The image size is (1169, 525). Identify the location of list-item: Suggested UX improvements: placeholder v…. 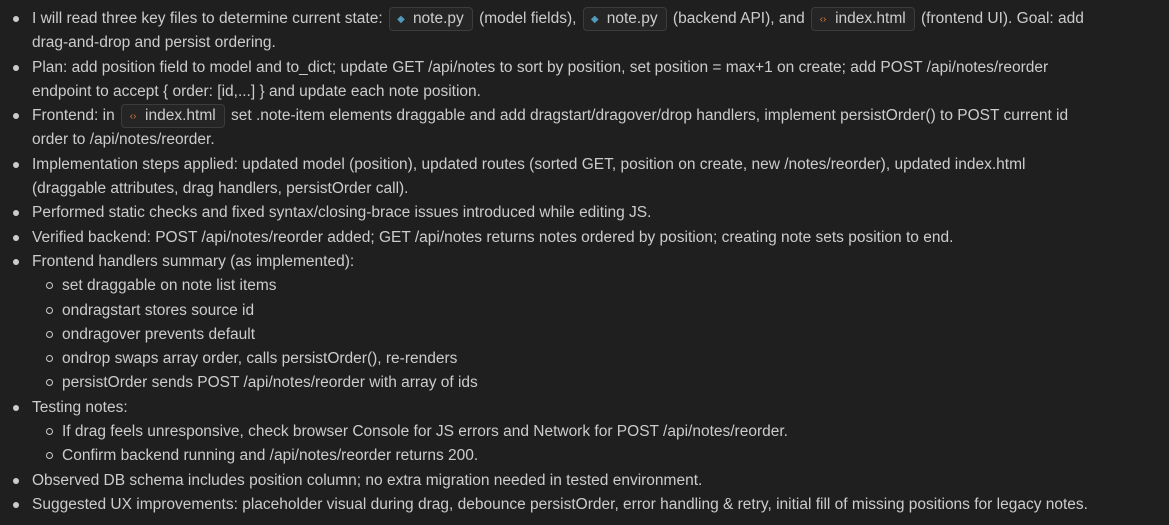
(591, 505).